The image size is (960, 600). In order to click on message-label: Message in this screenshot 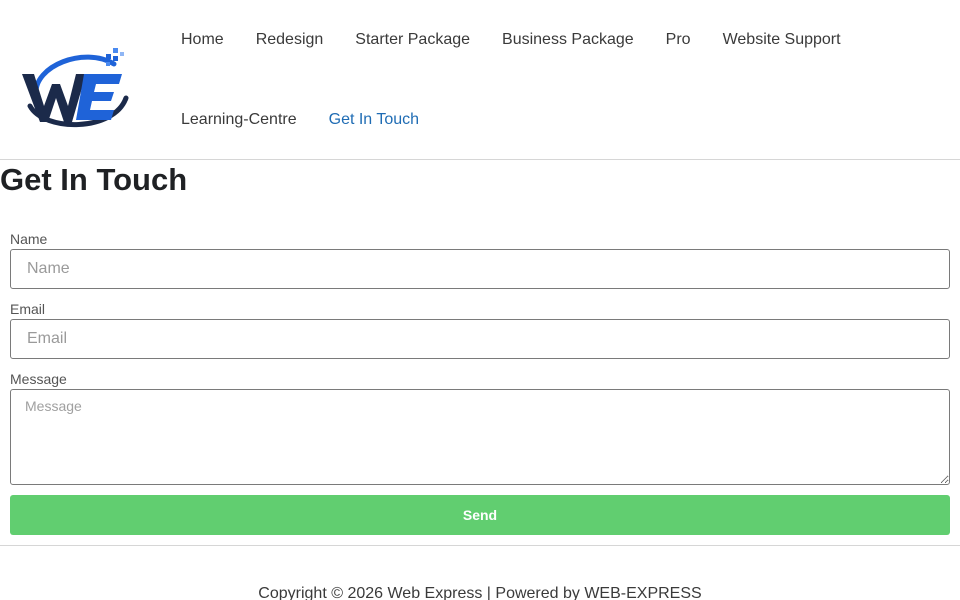, I will do `click(38, 379)`.